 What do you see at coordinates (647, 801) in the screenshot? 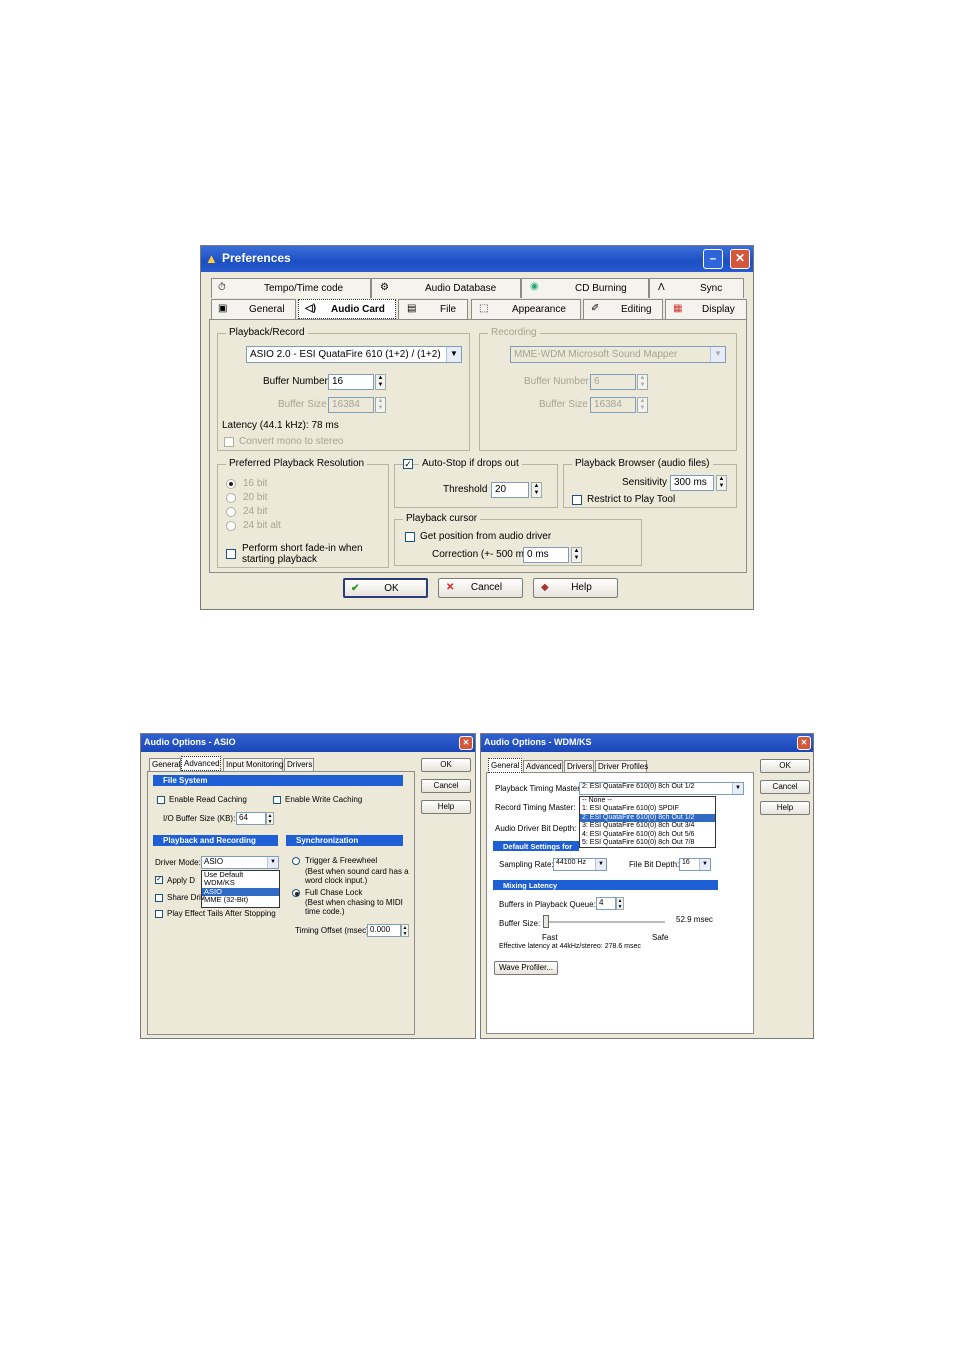
I see `list-item: -- None --` at bounding box center [647, 801].